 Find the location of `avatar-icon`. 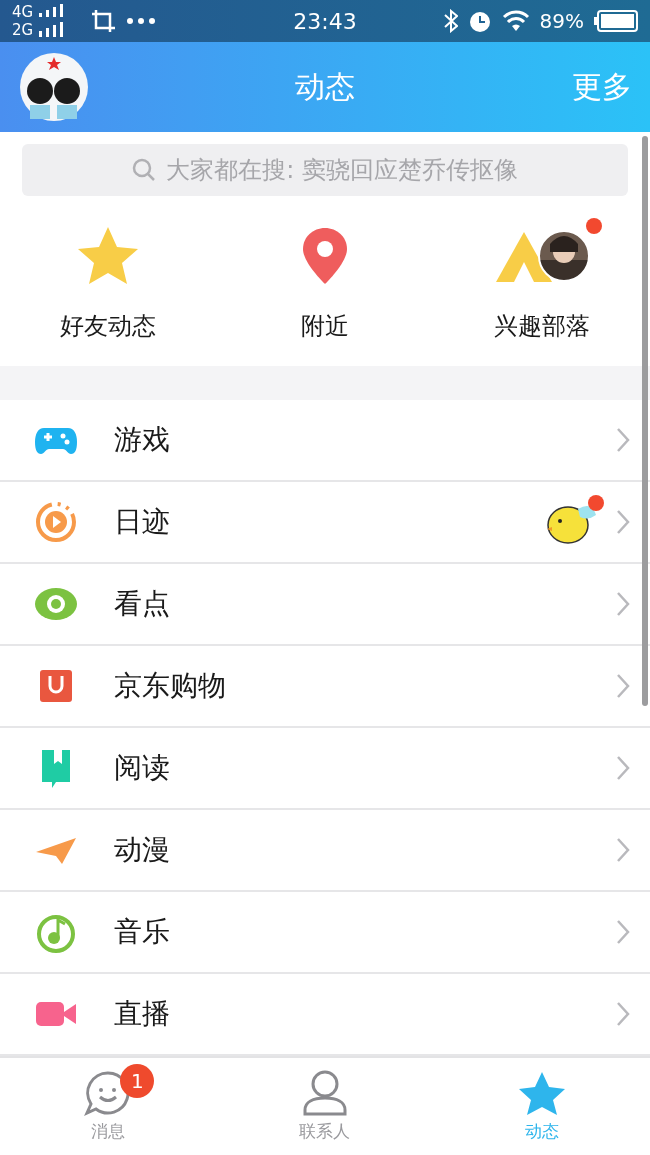

avatar-icon is located at coordinates (54, 87).